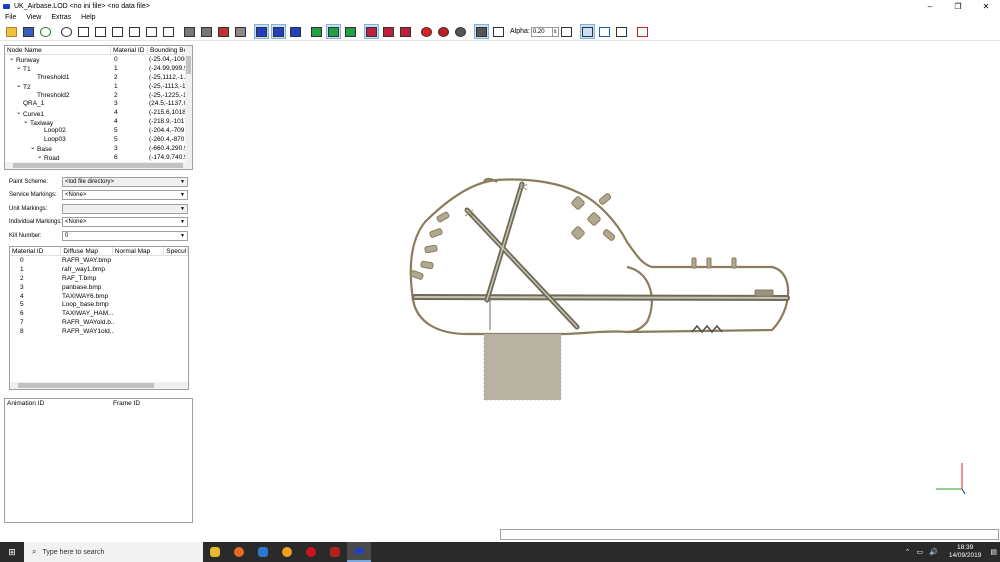 The height and width of the screenshot is (562, 1000). I want to click on material-row: 5 Loop_base.bmp, so click(99, 304).